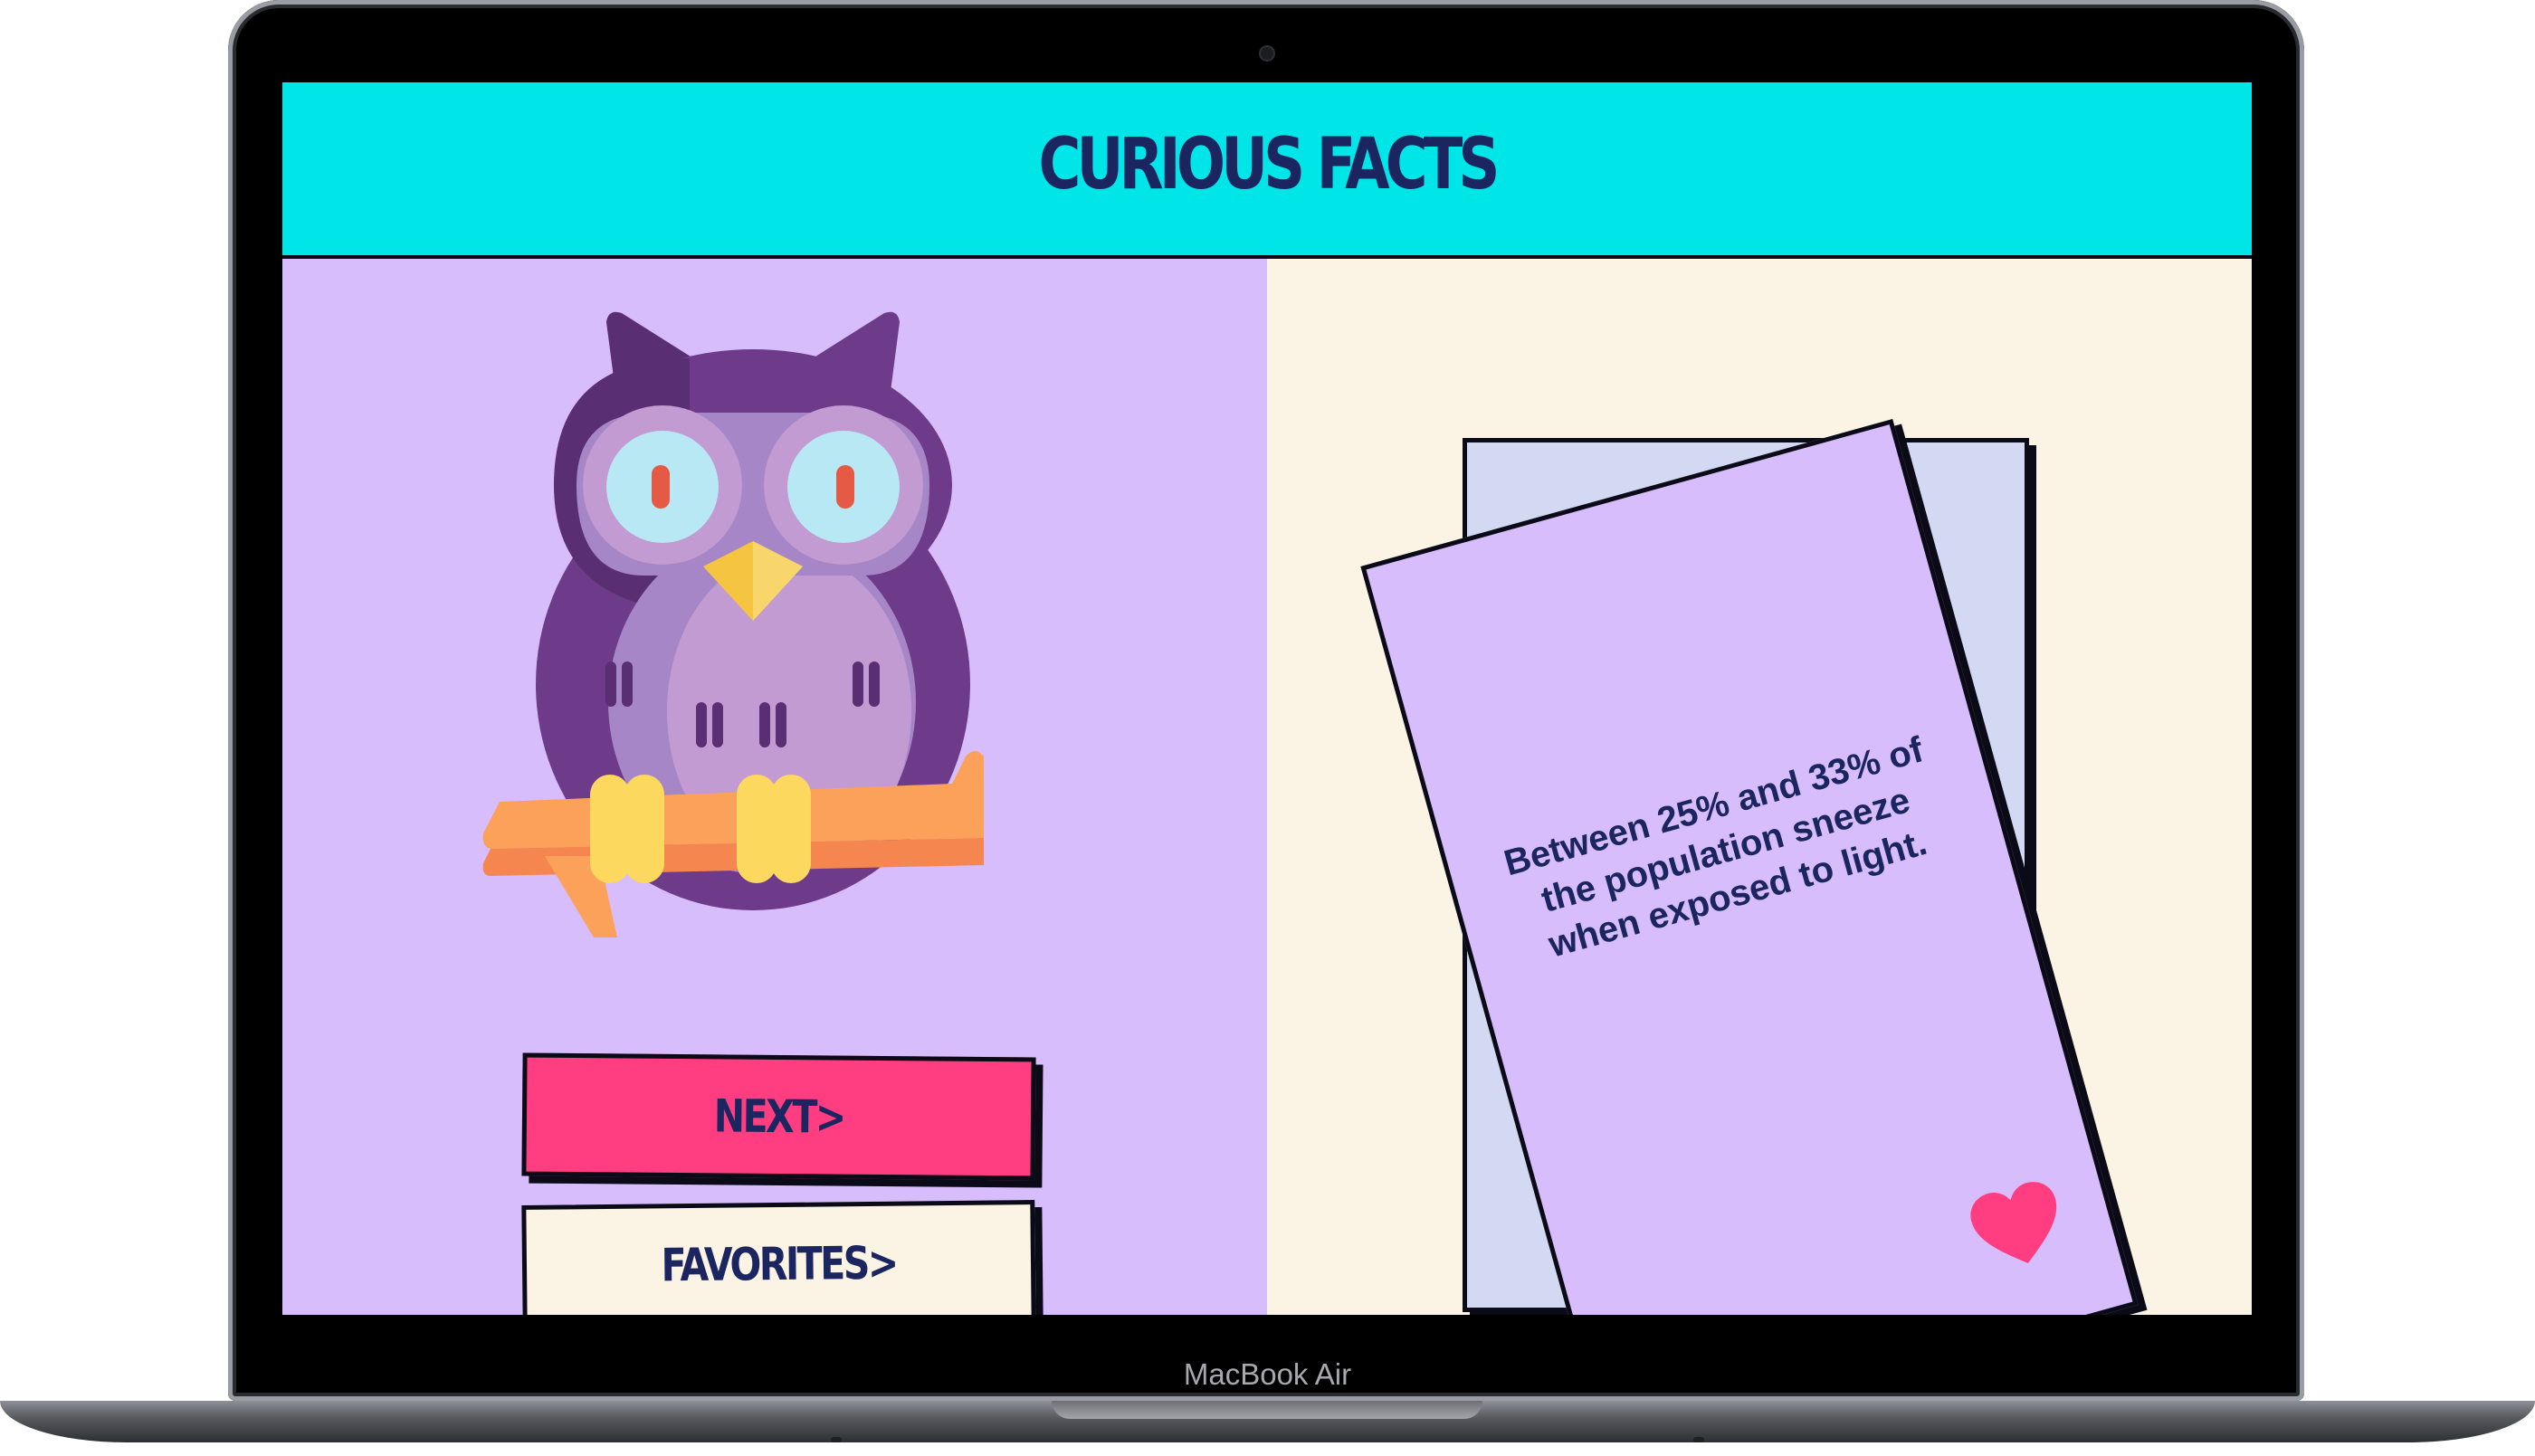 This screenshot has width=2535, height=1456. What do you see at coordinates (1267, 54) in the screenshot?
I see `webcam` at bounding box center [1267, 54].